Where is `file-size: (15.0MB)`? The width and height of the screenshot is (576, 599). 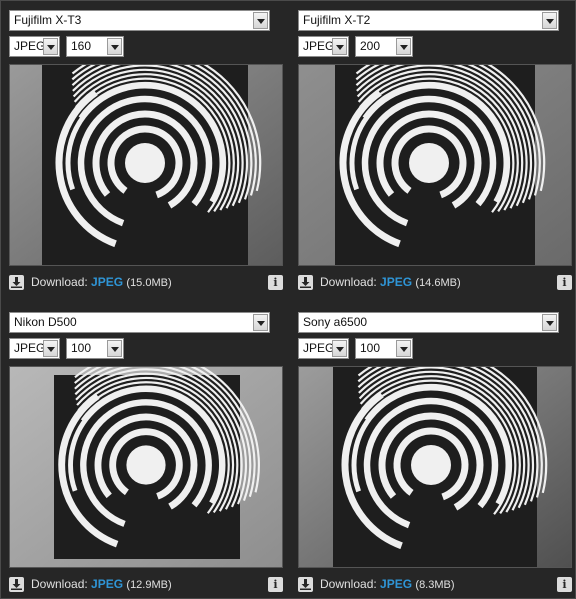 file-size: (15.0MB) is located at coordinates (149, 283).